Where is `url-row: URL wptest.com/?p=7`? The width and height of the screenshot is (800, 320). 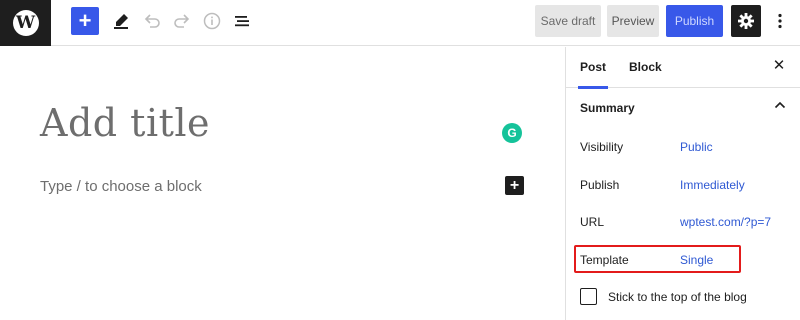
url-row: URL wptest.com/?p=7 is located at coordinates (685, 224).